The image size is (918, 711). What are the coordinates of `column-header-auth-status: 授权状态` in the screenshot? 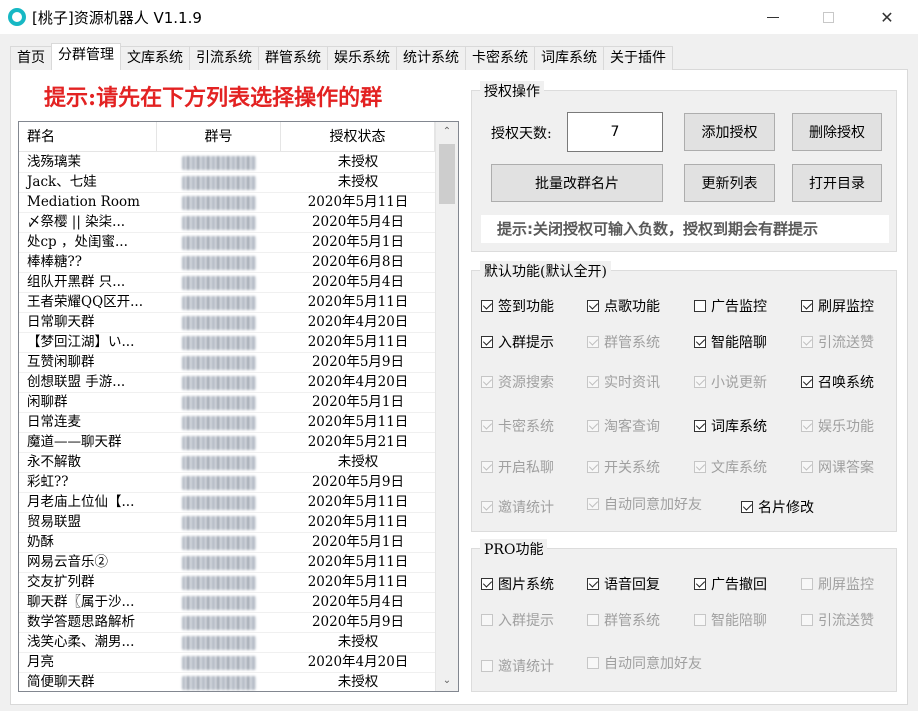 It's located at (358, 136).